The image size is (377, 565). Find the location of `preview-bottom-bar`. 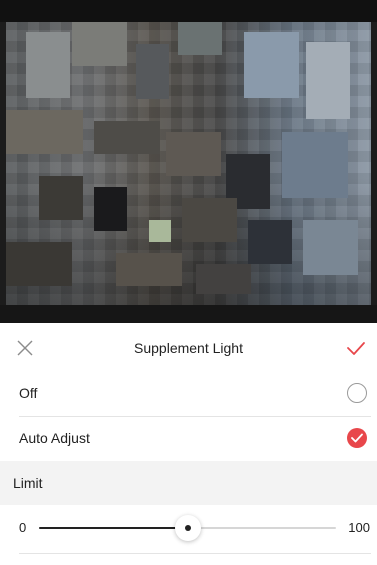

preview-bottom-bar is located at coordinates (188, 314).